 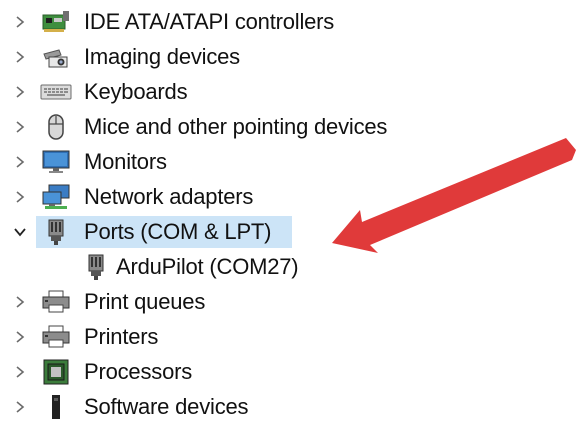 What do you see at coordinates (207, 266) in the screenshot?
I see `tree-item-label: ArduPilot (COM27)` at bounding box center [207, 266].